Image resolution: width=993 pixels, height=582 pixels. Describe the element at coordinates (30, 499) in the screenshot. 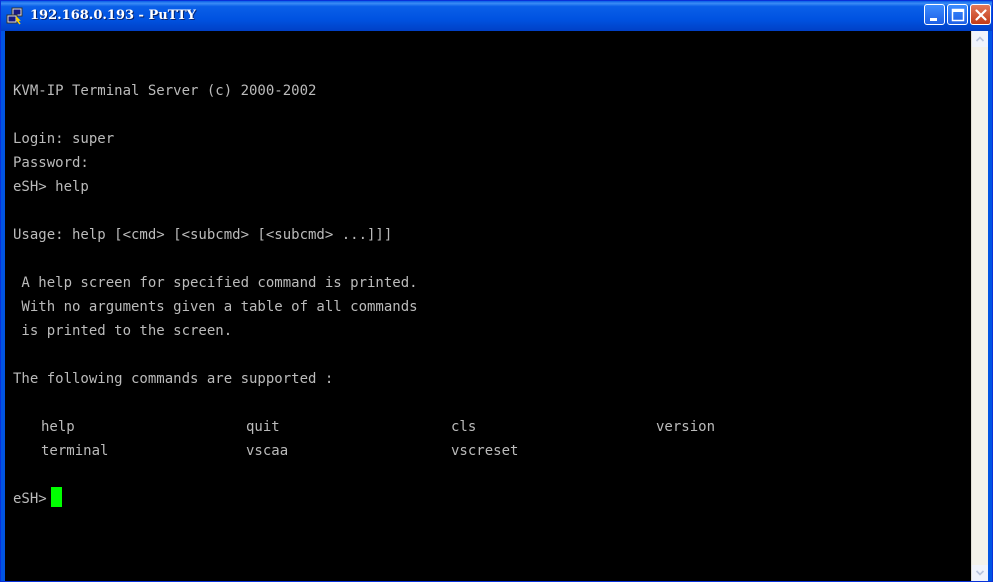

I see `prompt-text: eSH>` at that location.